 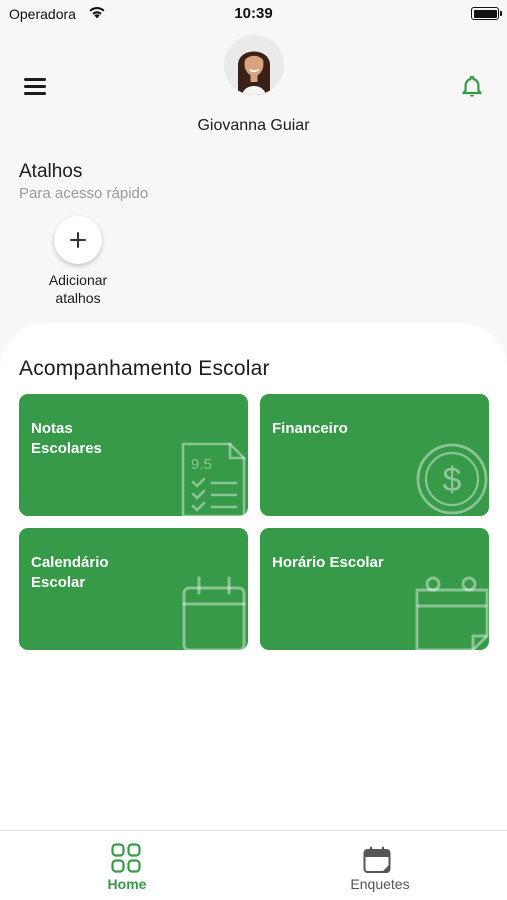 I want to click on schedule-card-label: Horário Escolar, so click(x=328, y=562).